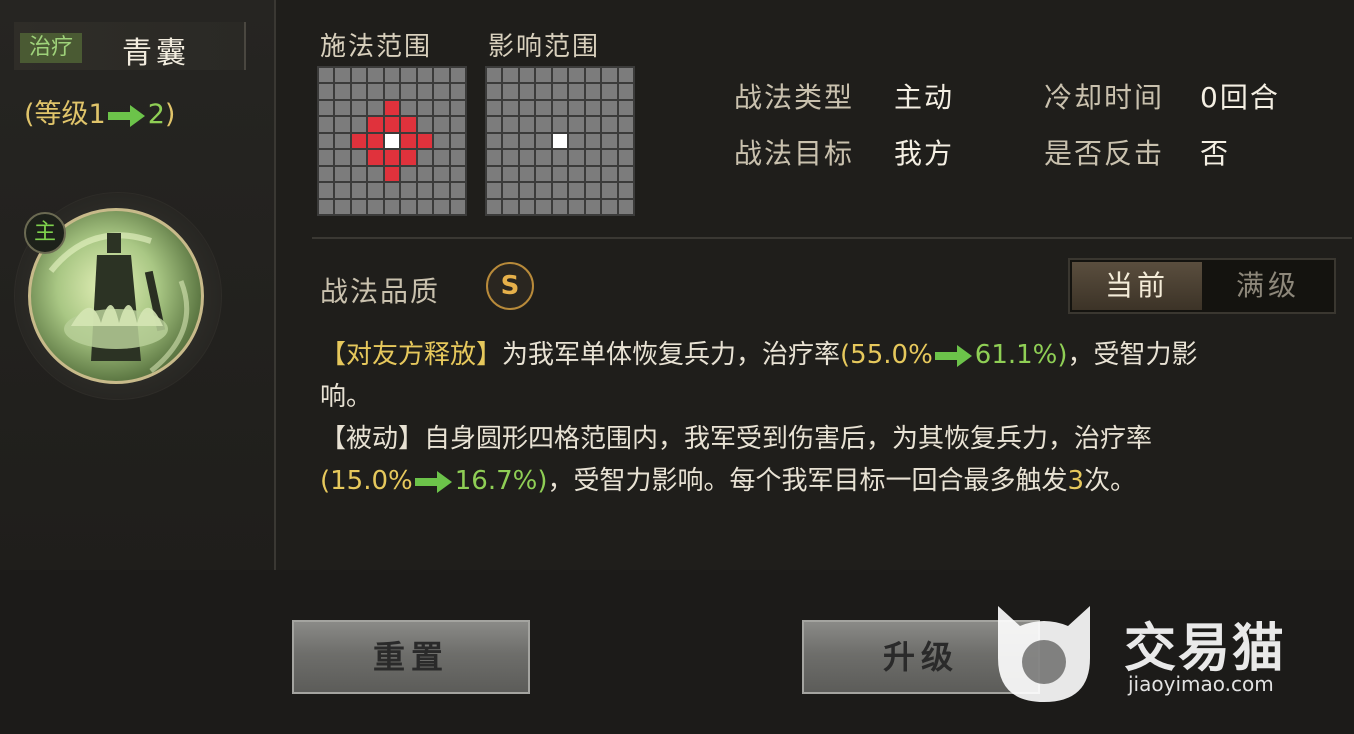  I want to click on desc-rate-to: 61.1%), so click(1021, 355).